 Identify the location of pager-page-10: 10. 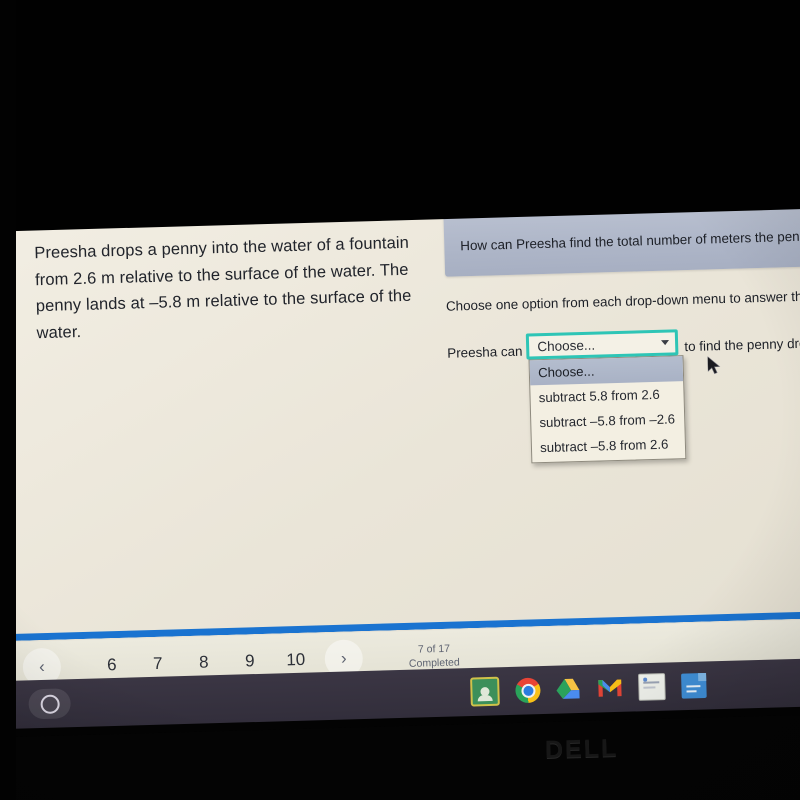
(296, 659).